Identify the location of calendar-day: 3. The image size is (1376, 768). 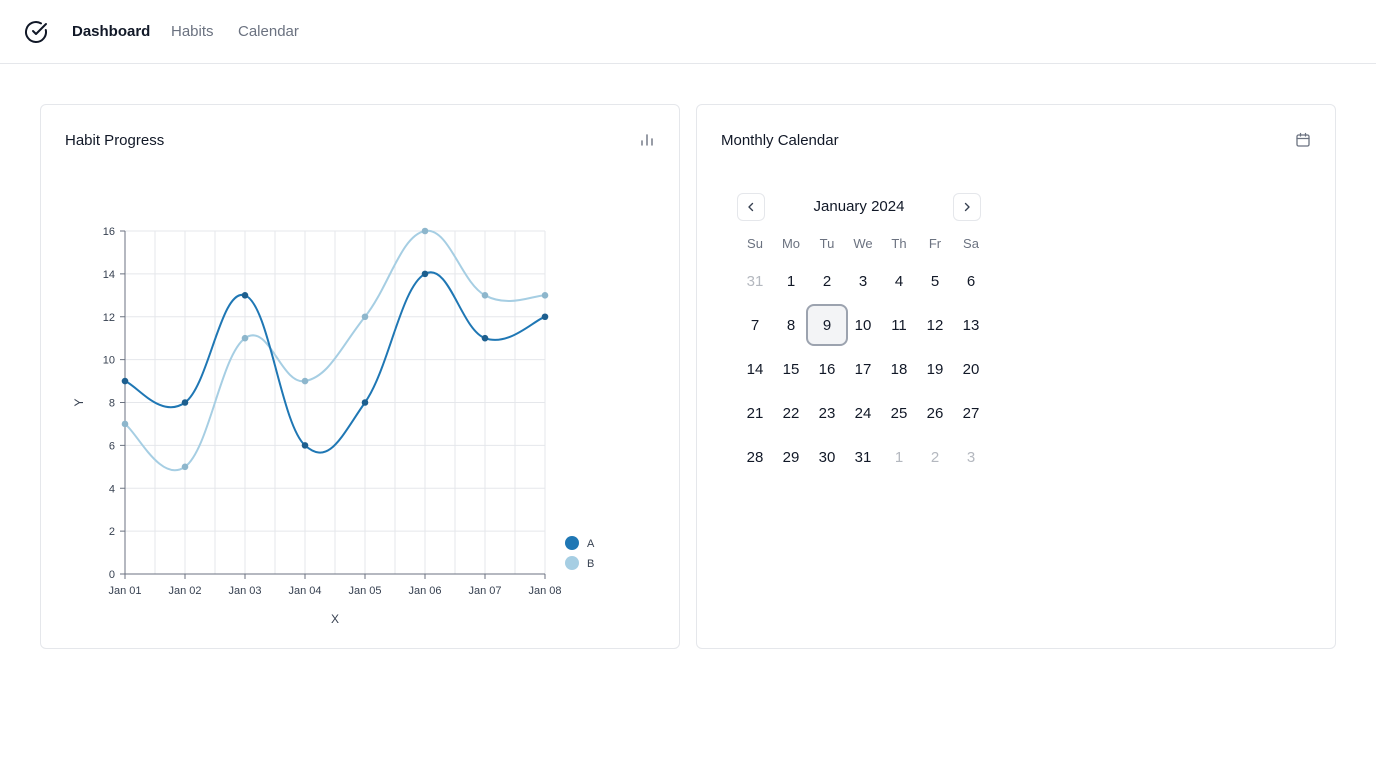
(863, 281).